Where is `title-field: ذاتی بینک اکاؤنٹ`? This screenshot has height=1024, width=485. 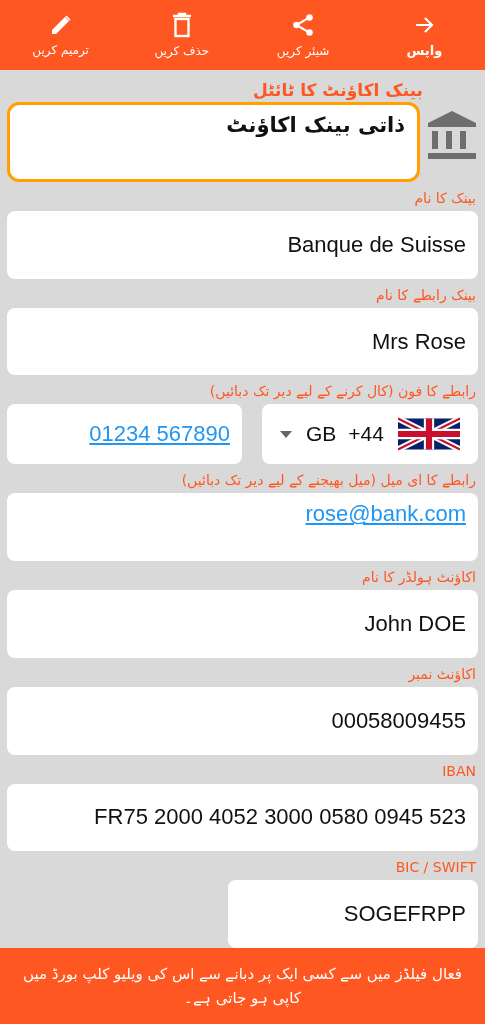
title-field: ذاتی بینک اکاؤنٹ is located at coordinates (213, 142).